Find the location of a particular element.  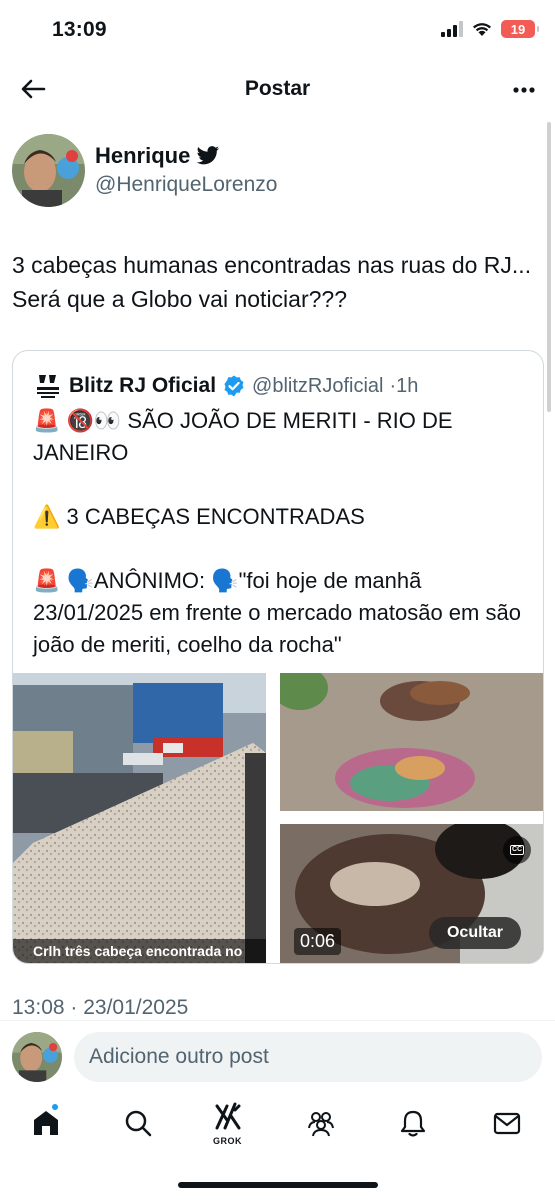

user-avatar is located at coordinates (37, 1057).